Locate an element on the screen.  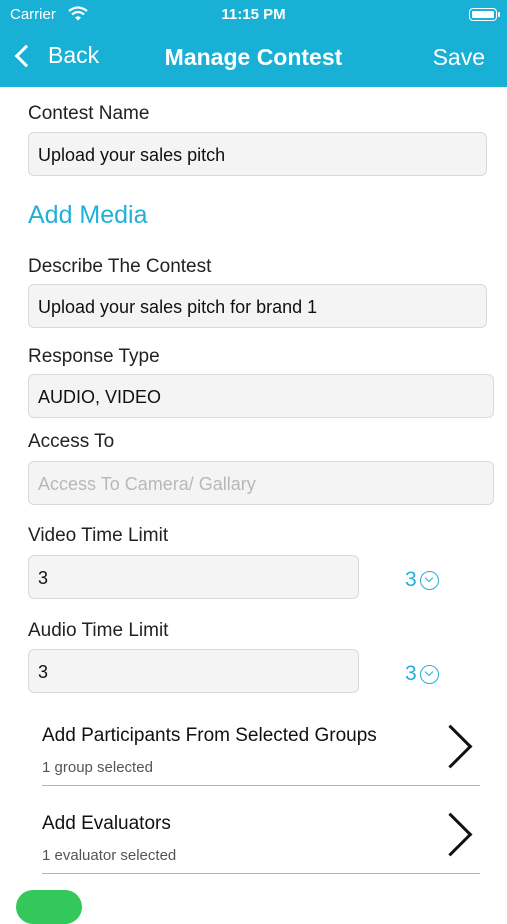
add-media-link: Add Media is located at coordinates (88, 215).